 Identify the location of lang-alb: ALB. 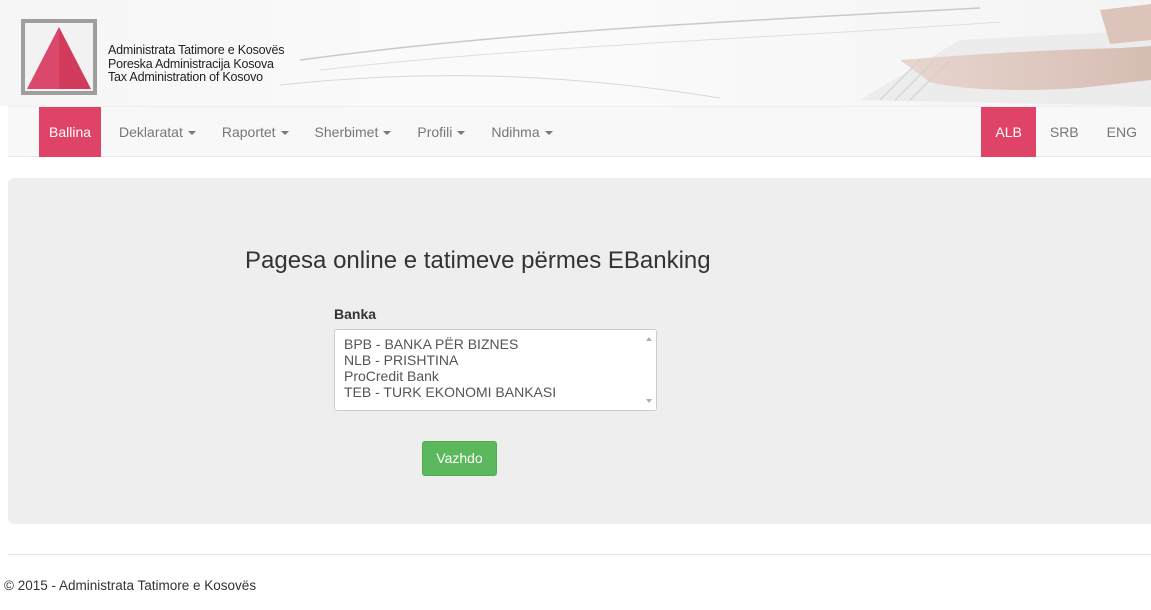
(1008, 132).